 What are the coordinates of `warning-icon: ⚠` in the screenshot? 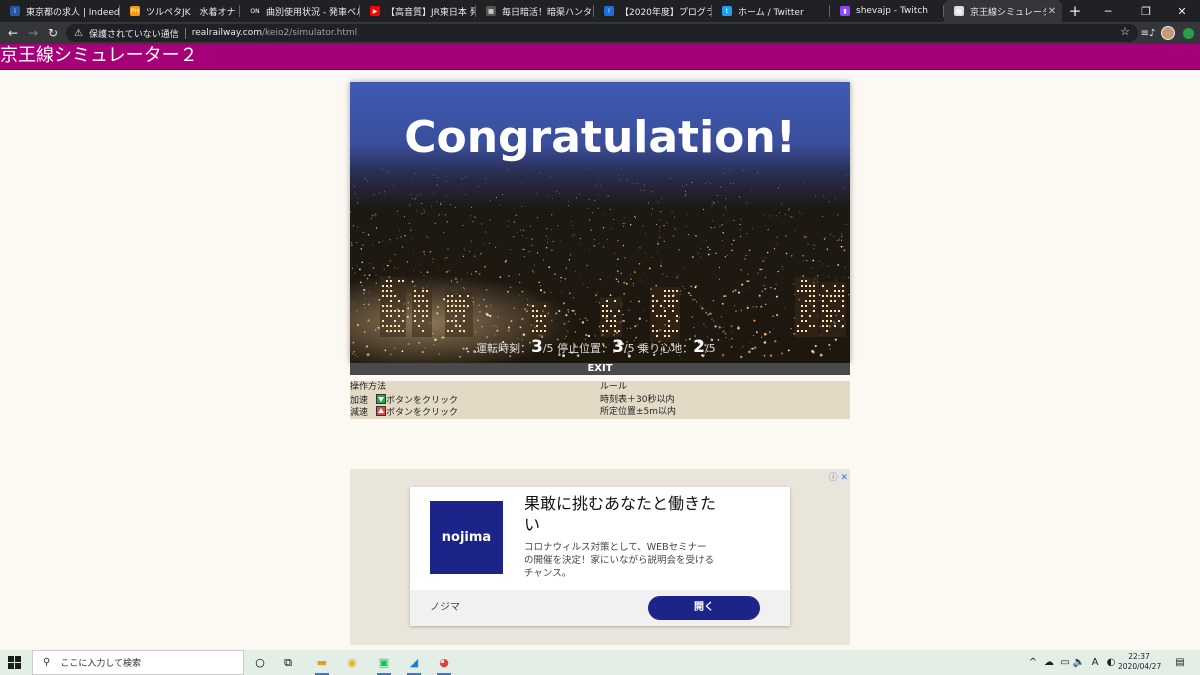 It's located at (78, 33).